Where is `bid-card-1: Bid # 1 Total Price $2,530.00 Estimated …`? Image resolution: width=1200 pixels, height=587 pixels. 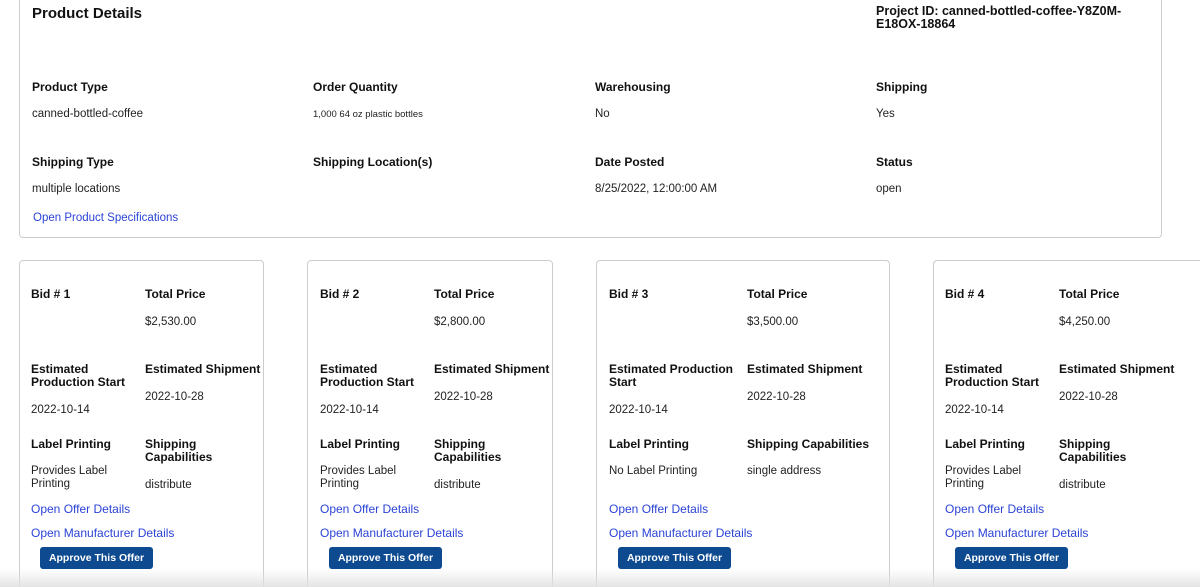
bid-card-1: Bid # 1 Total Price $2,530.00 Estimated … is located at coordinates (141, 423).